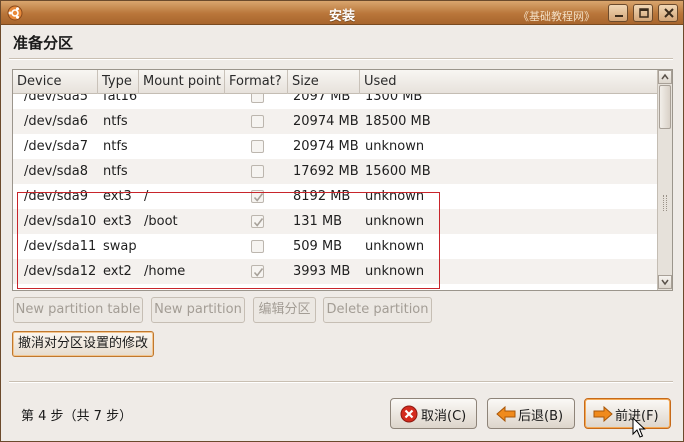 Image resolution: width=684 pixels, height=442 pixels. What do you see at coordinates (56, 99) in the screenshot?
I see `cell-device: /dev/sda5` at bounding box center [56, 99].